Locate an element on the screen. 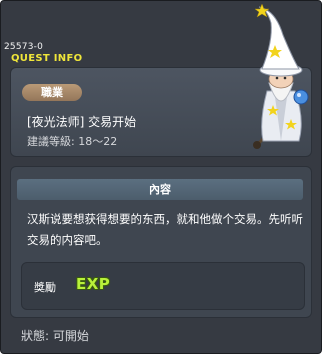 This screenshot has height=354, width=322. reward-box: 獎勵 EXP is located at coordinates (163, 286).